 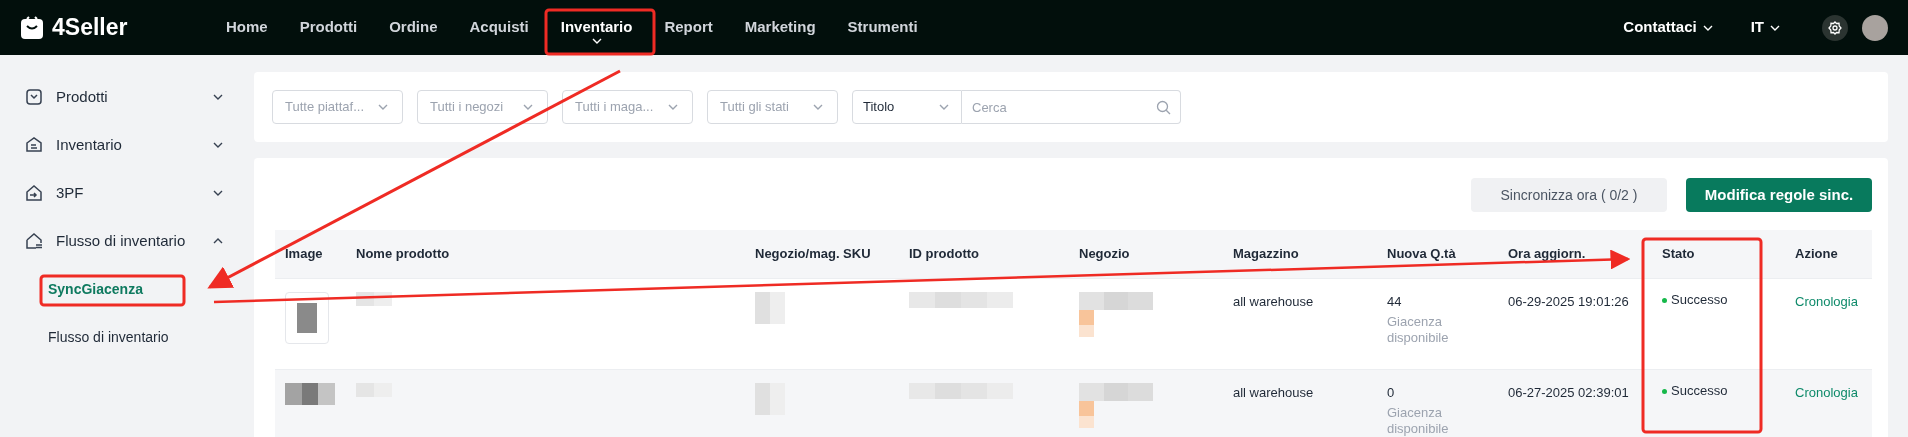 I want to click on column-header: Azione, so click(x=1817, y=254).